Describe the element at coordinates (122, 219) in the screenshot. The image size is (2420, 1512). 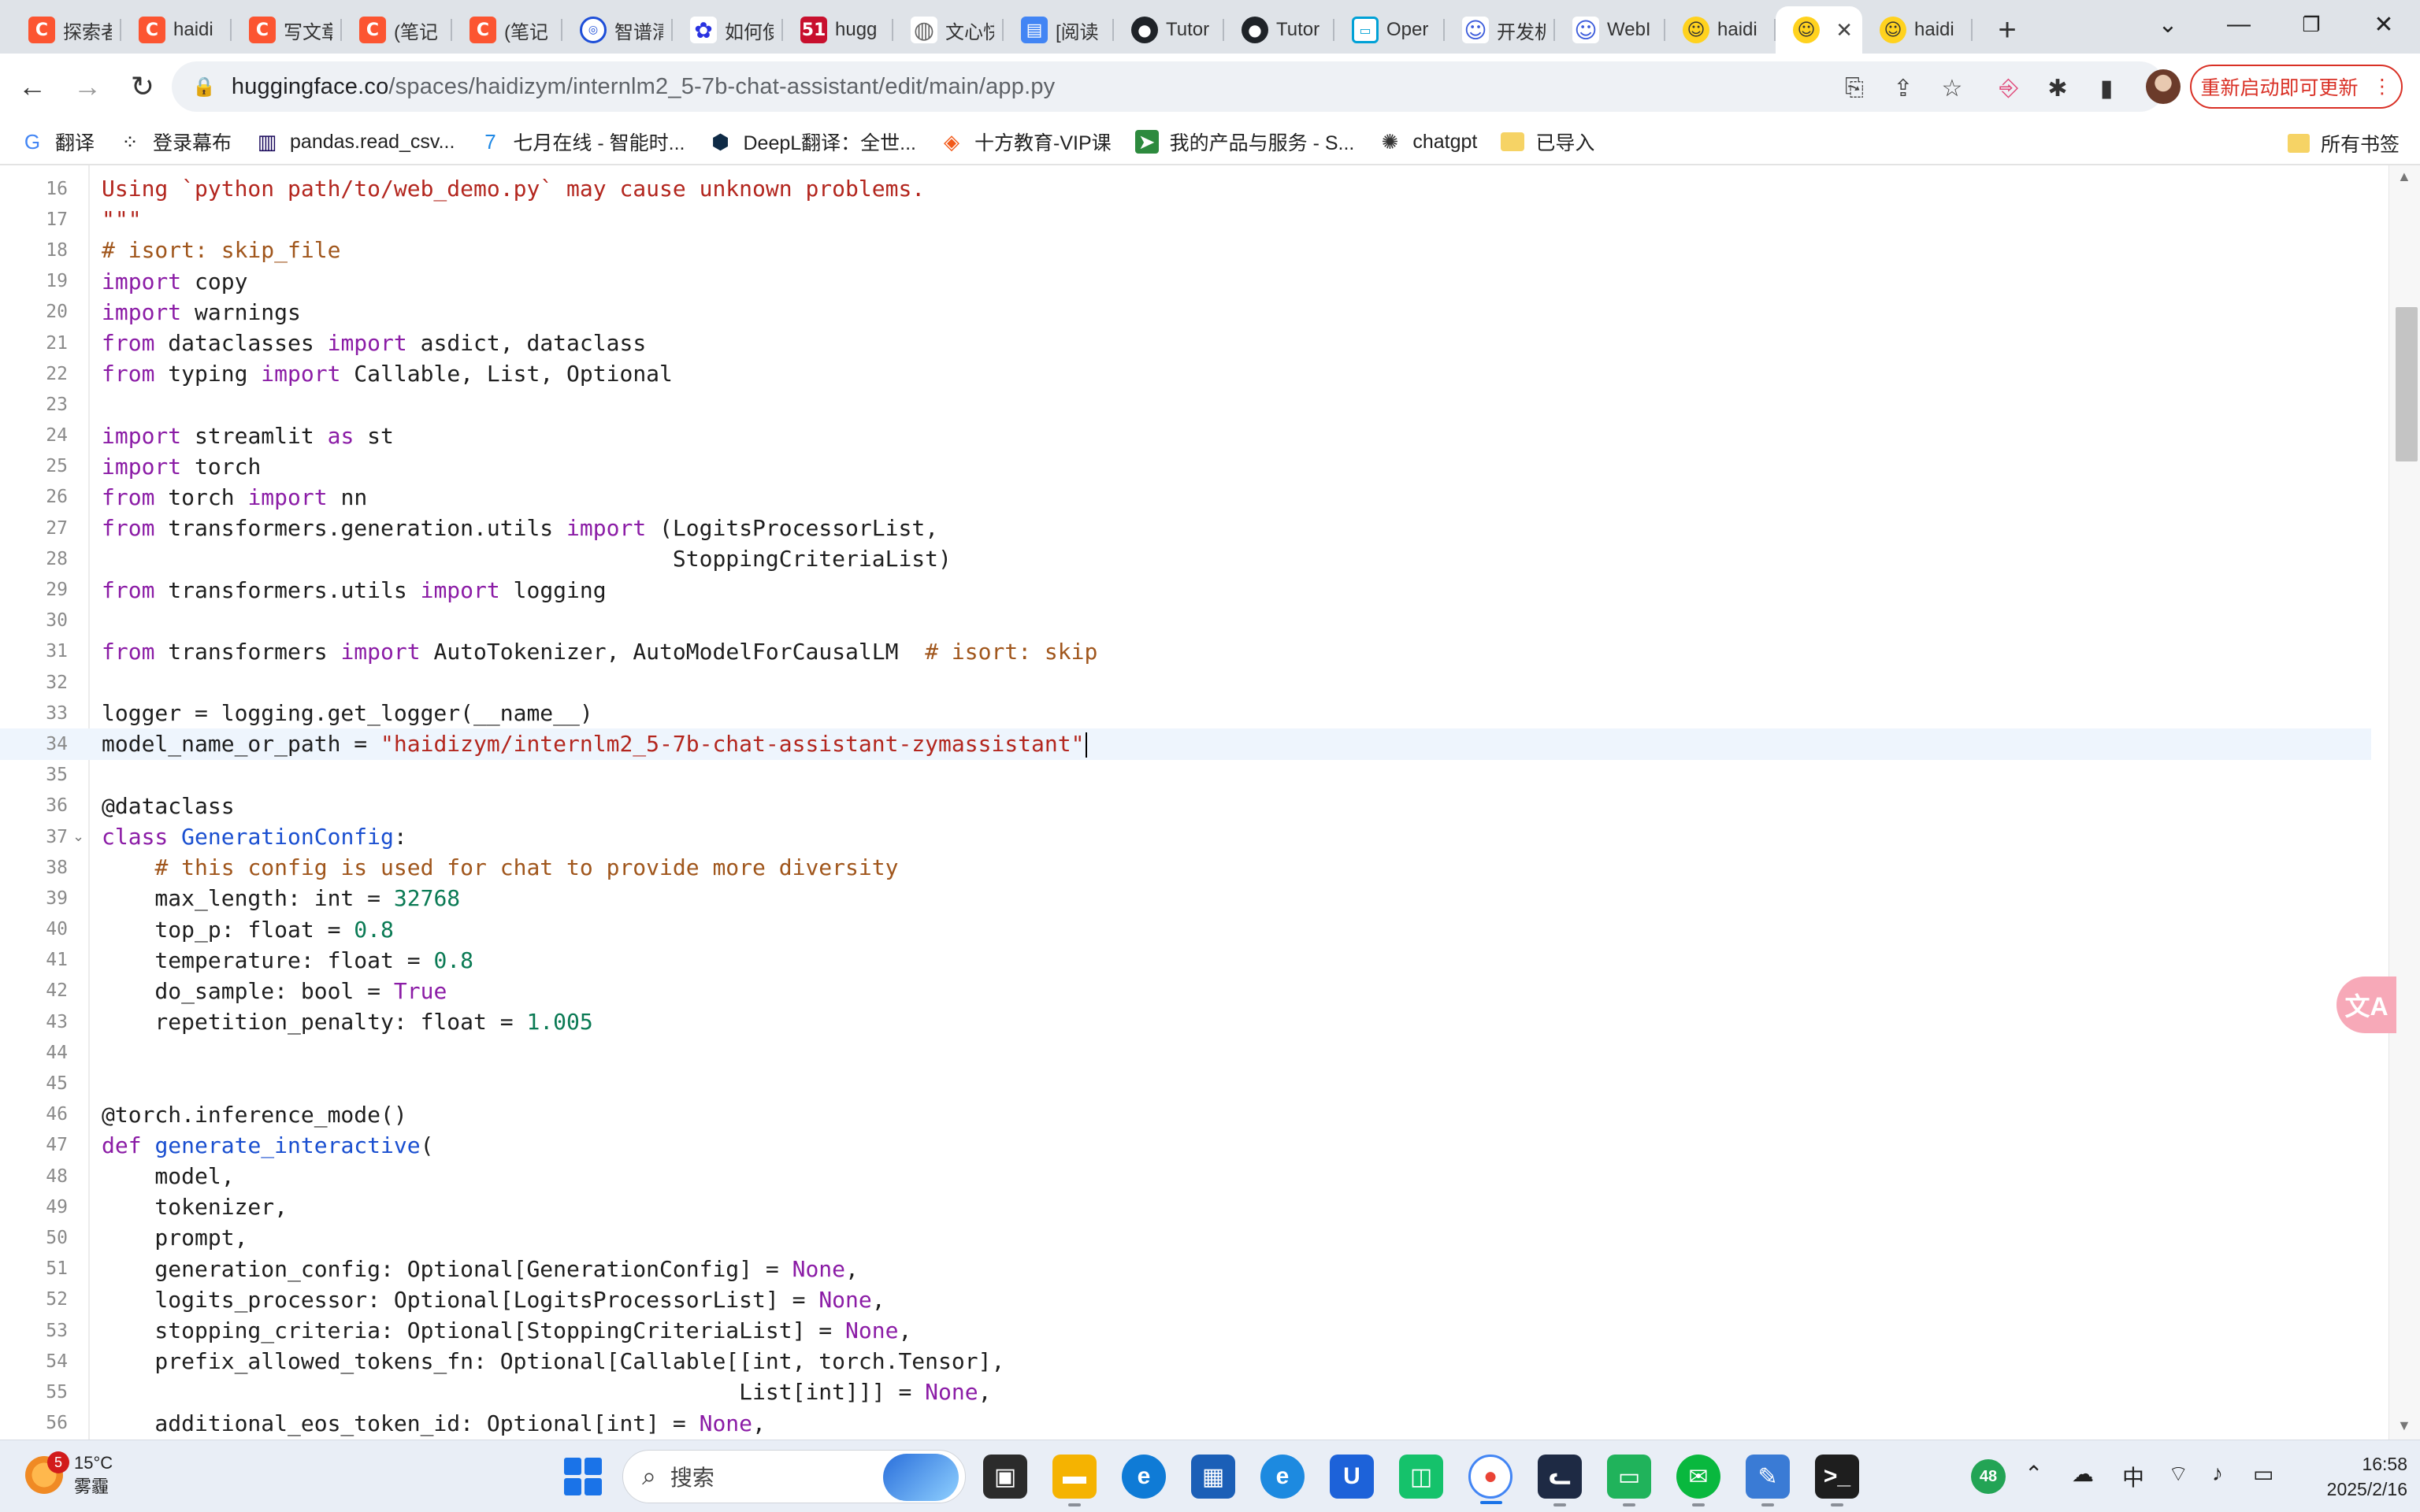
I see `code-text: """` at that location.